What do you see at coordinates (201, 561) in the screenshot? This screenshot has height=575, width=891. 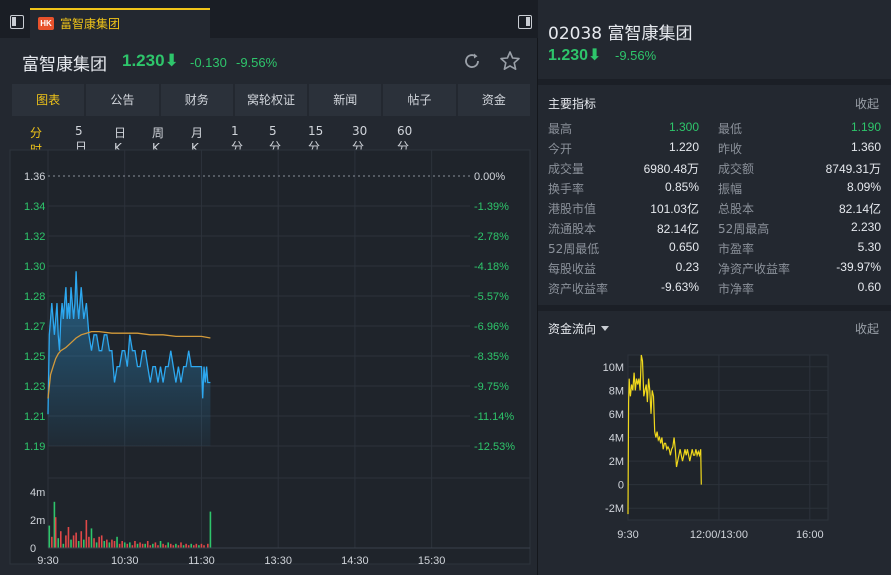 I see `time-tick-label: 11:30` at bounding box center [201, 561].